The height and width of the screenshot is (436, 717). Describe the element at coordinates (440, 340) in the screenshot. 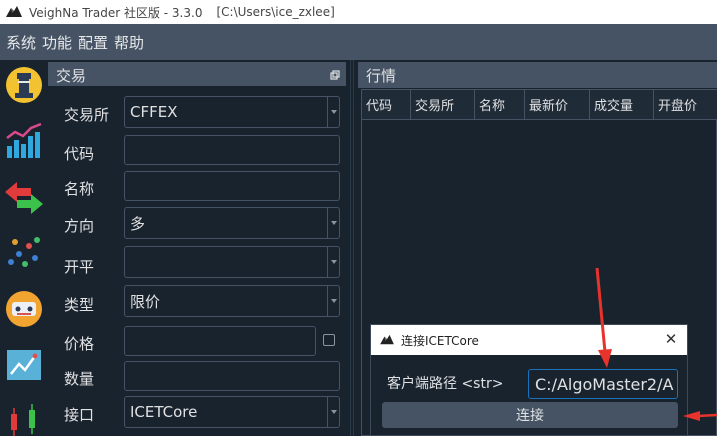

I see `dialog-title: 连接ICETCore` at that location.